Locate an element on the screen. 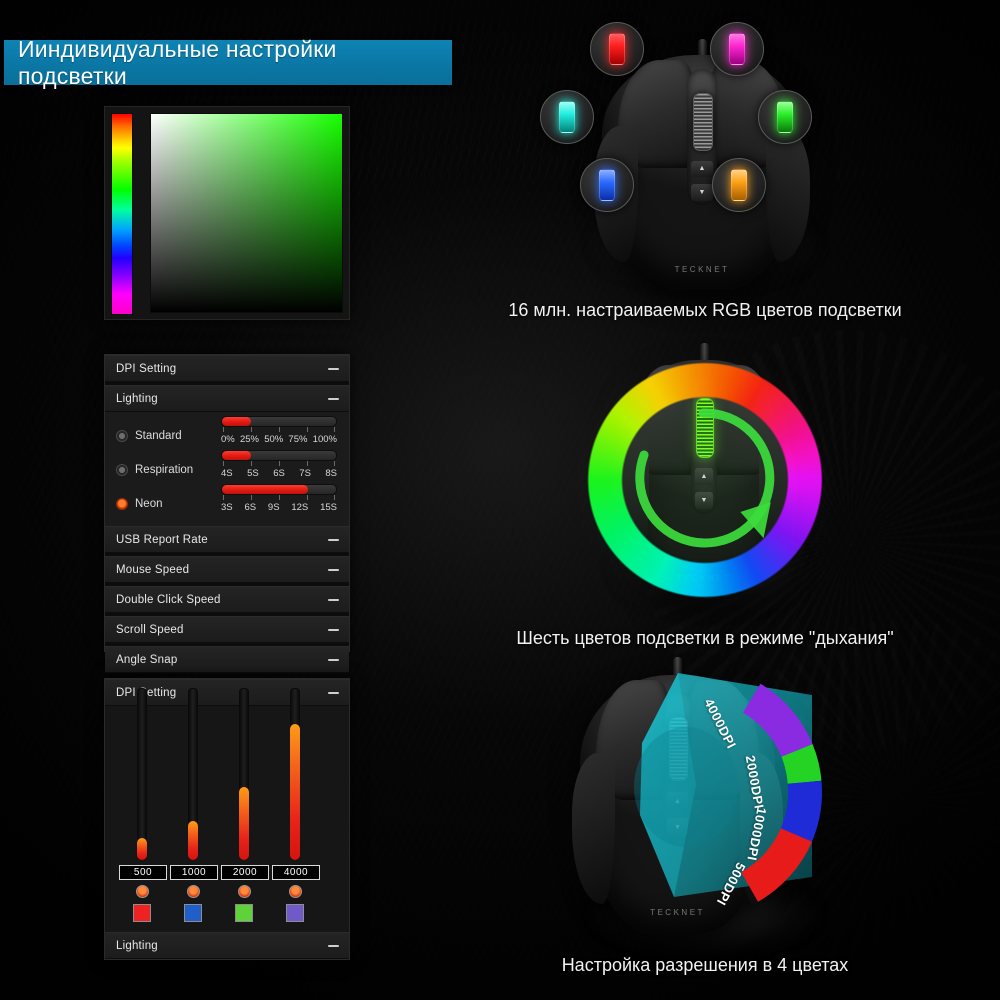 This screenshot has width=1000, height=1000. scale-tick: 0% is located at coordinates (228, 439).